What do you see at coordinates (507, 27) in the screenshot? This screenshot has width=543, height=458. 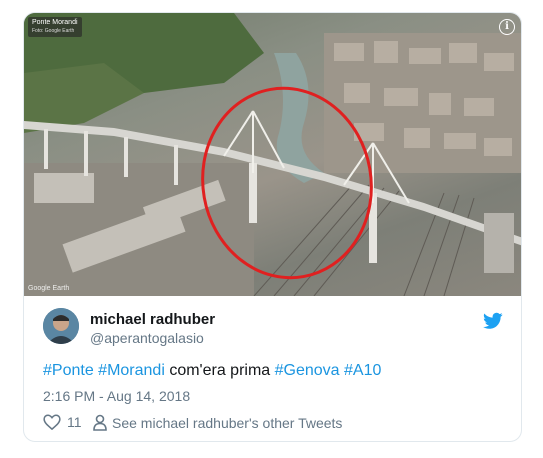 I see `info-icon: i` at bounding box center [507, 27].